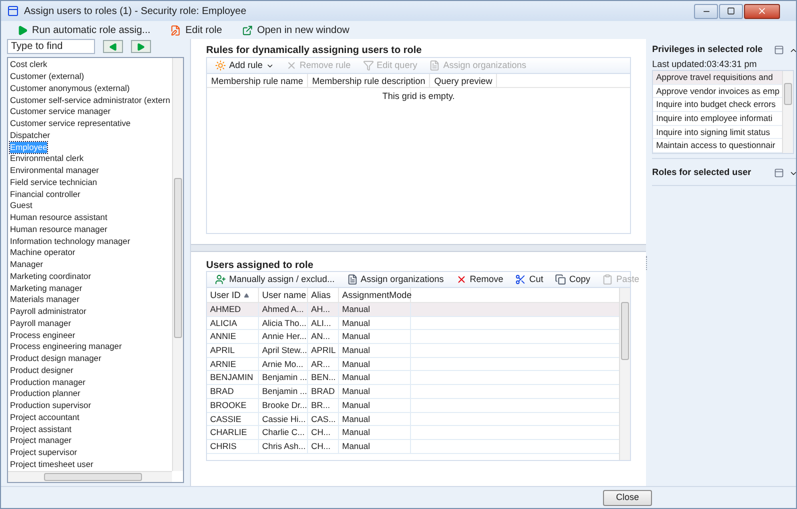 The height and width of the screenshot is (509, 797). I want to click on document-edit-icon, so click(176, 30).